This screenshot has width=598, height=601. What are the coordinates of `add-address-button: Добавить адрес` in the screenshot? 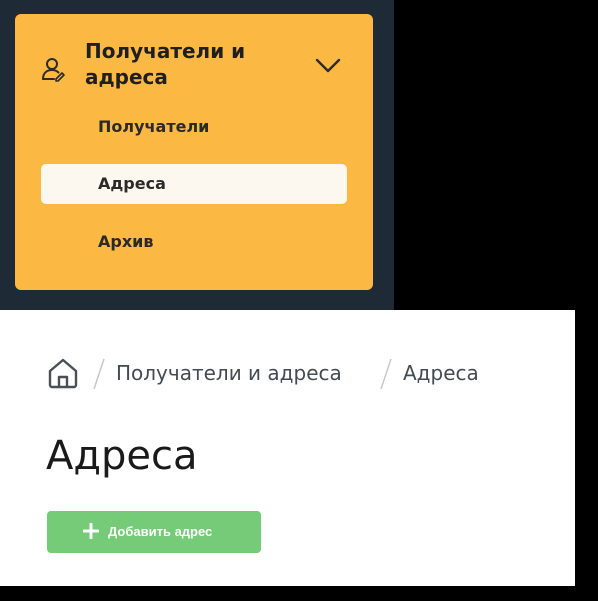 It's located at (154, 532).